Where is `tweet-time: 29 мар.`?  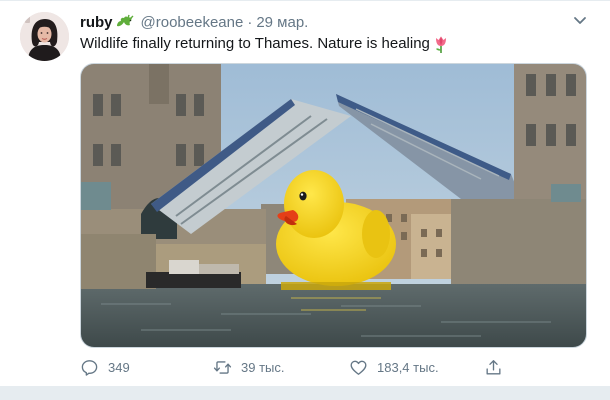 tweet-time: 29 мар. is located at coordinates (282, 22).